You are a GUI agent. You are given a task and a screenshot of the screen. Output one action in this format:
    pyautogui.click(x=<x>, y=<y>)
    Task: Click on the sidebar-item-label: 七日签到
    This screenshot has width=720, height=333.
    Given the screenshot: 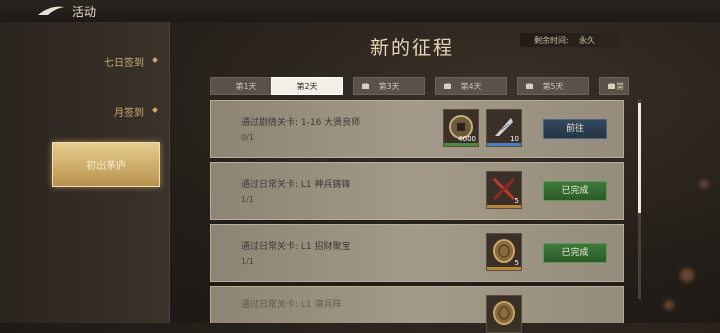 What is the action you would take?
    pyautogui.click(x=124, y=63)
    